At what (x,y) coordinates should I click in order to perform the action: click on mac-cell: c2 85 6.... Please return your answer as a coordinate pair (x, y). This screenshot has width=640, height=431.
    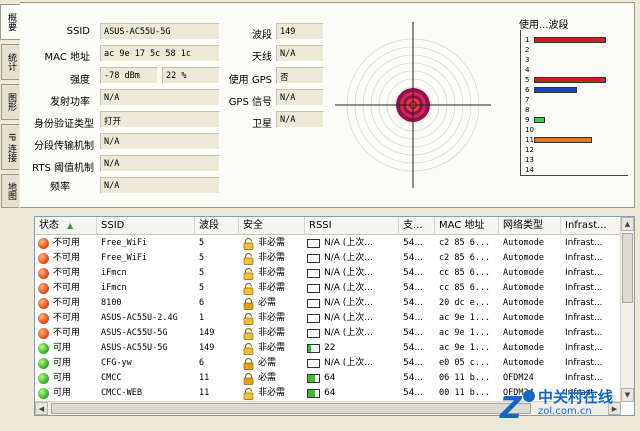
    Looking at the image, I should click on (465, 243).